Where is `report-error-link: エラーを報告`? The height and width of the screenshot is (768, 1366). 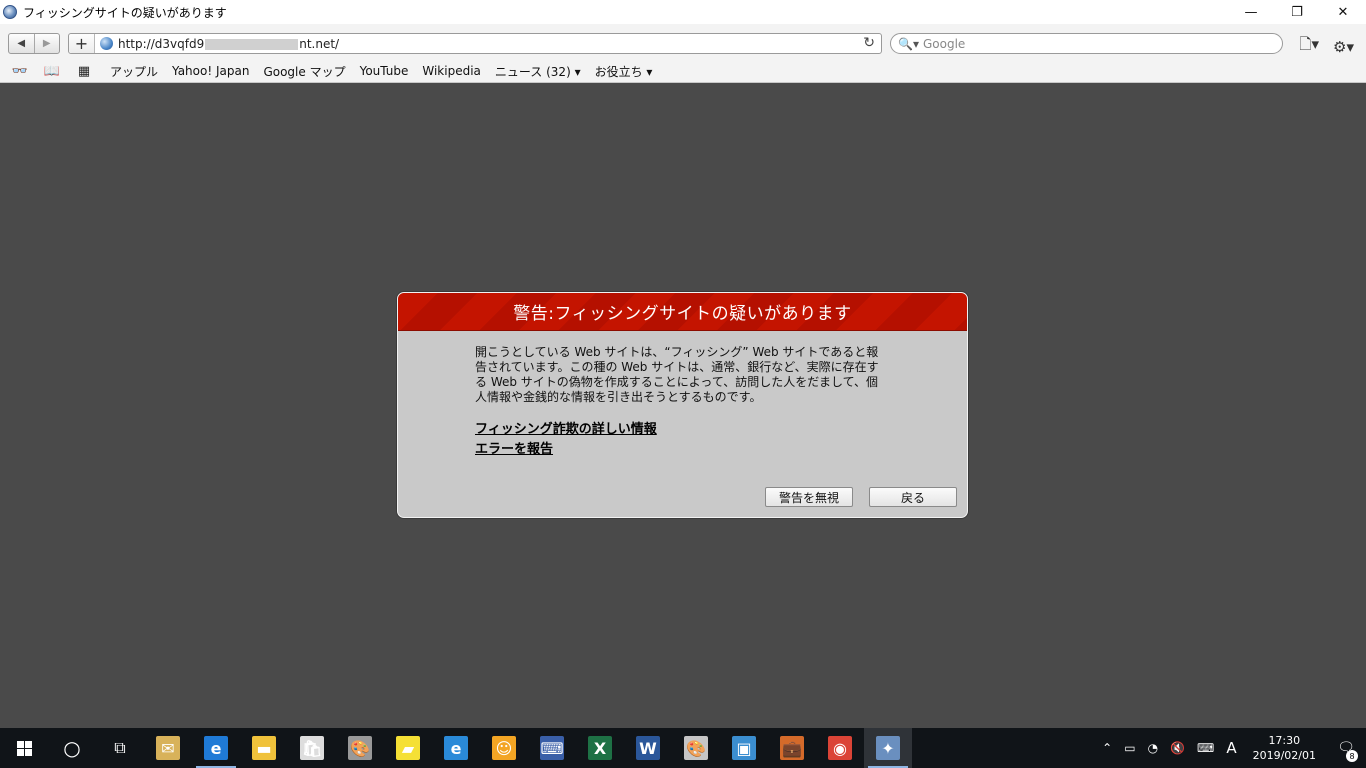 report-error-link: エラーを報告 is located at coordinates (566, 450).